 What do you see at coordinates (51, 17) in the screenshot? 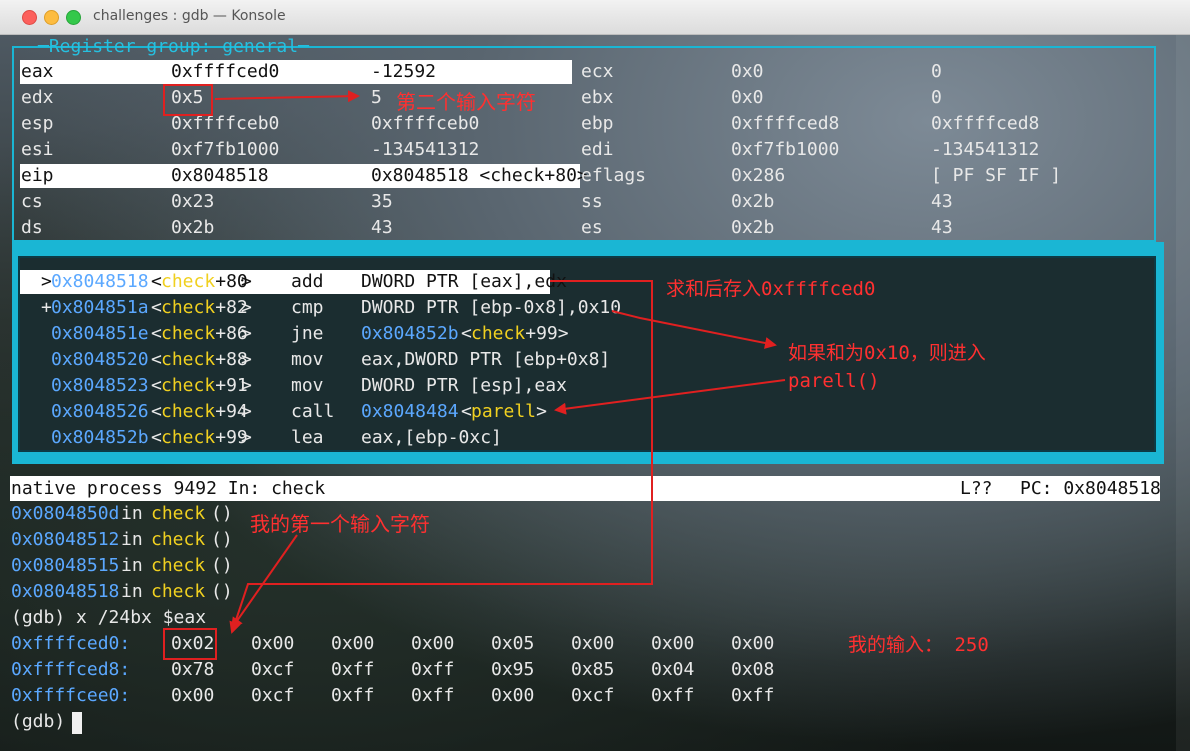
I see `minimize-window-button` at bounding box center [51, 17].